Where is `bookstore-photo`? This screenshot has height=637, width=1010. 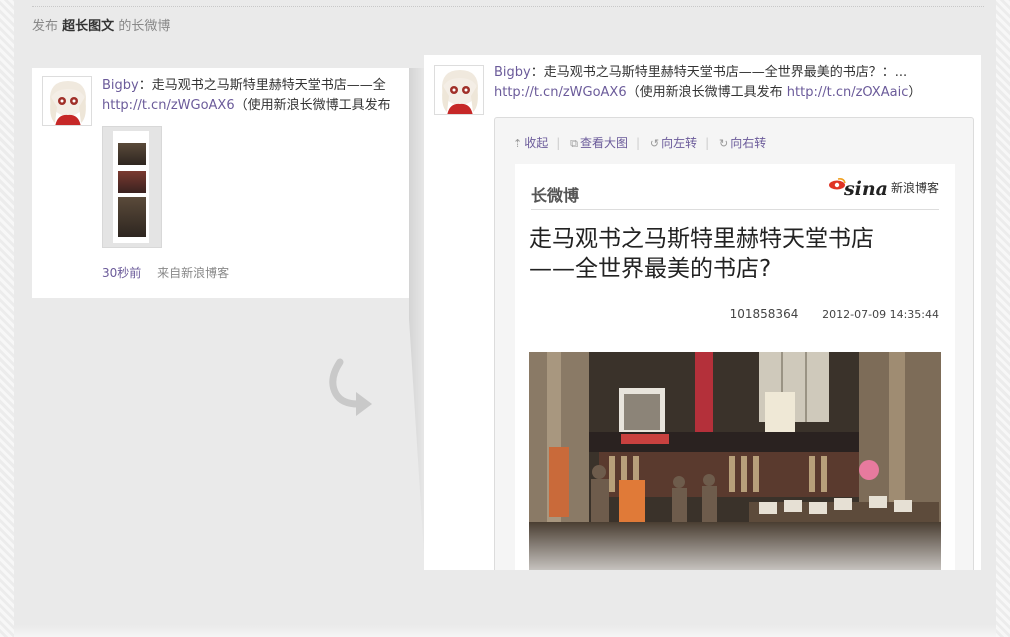
bookstore-photo is located at coordinates (735, 461).